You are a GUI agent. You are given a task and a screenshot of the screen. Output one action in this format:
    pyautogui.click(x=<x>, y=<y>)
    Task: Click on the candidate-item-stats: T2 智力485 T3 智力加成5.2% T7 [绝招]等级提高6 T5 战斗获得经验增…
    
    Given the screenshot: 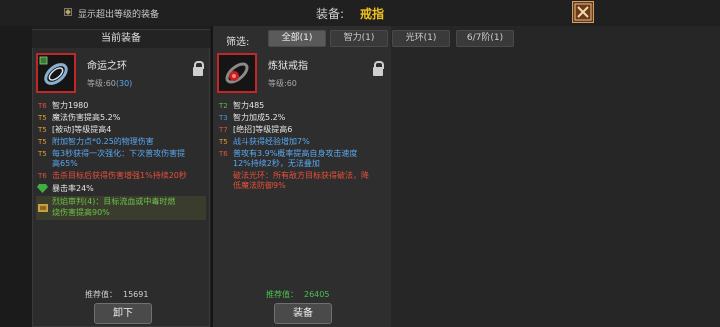 What is the action you would take?
    pyautogui.click(x=294, y=145)
    